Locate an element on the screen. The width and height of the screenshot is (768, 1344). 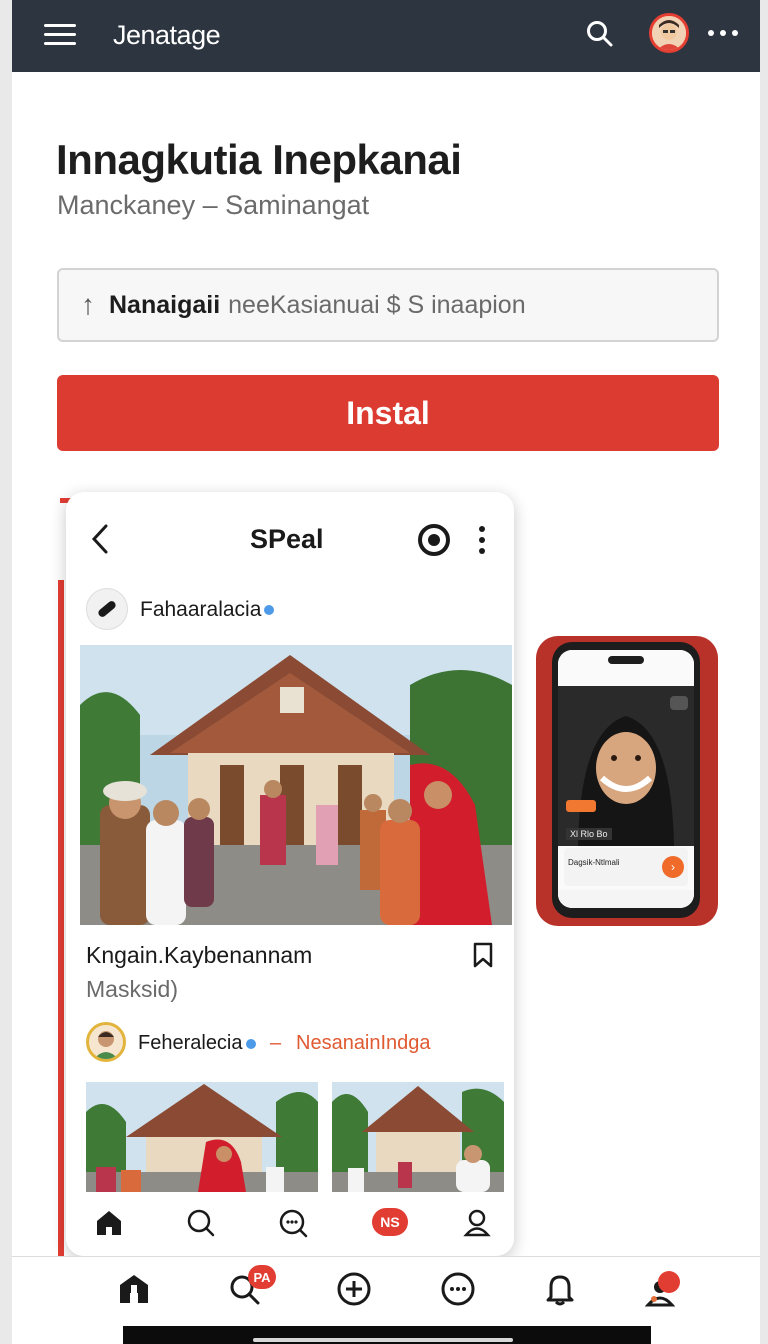
record-icon is located at coordinates (434, 540).